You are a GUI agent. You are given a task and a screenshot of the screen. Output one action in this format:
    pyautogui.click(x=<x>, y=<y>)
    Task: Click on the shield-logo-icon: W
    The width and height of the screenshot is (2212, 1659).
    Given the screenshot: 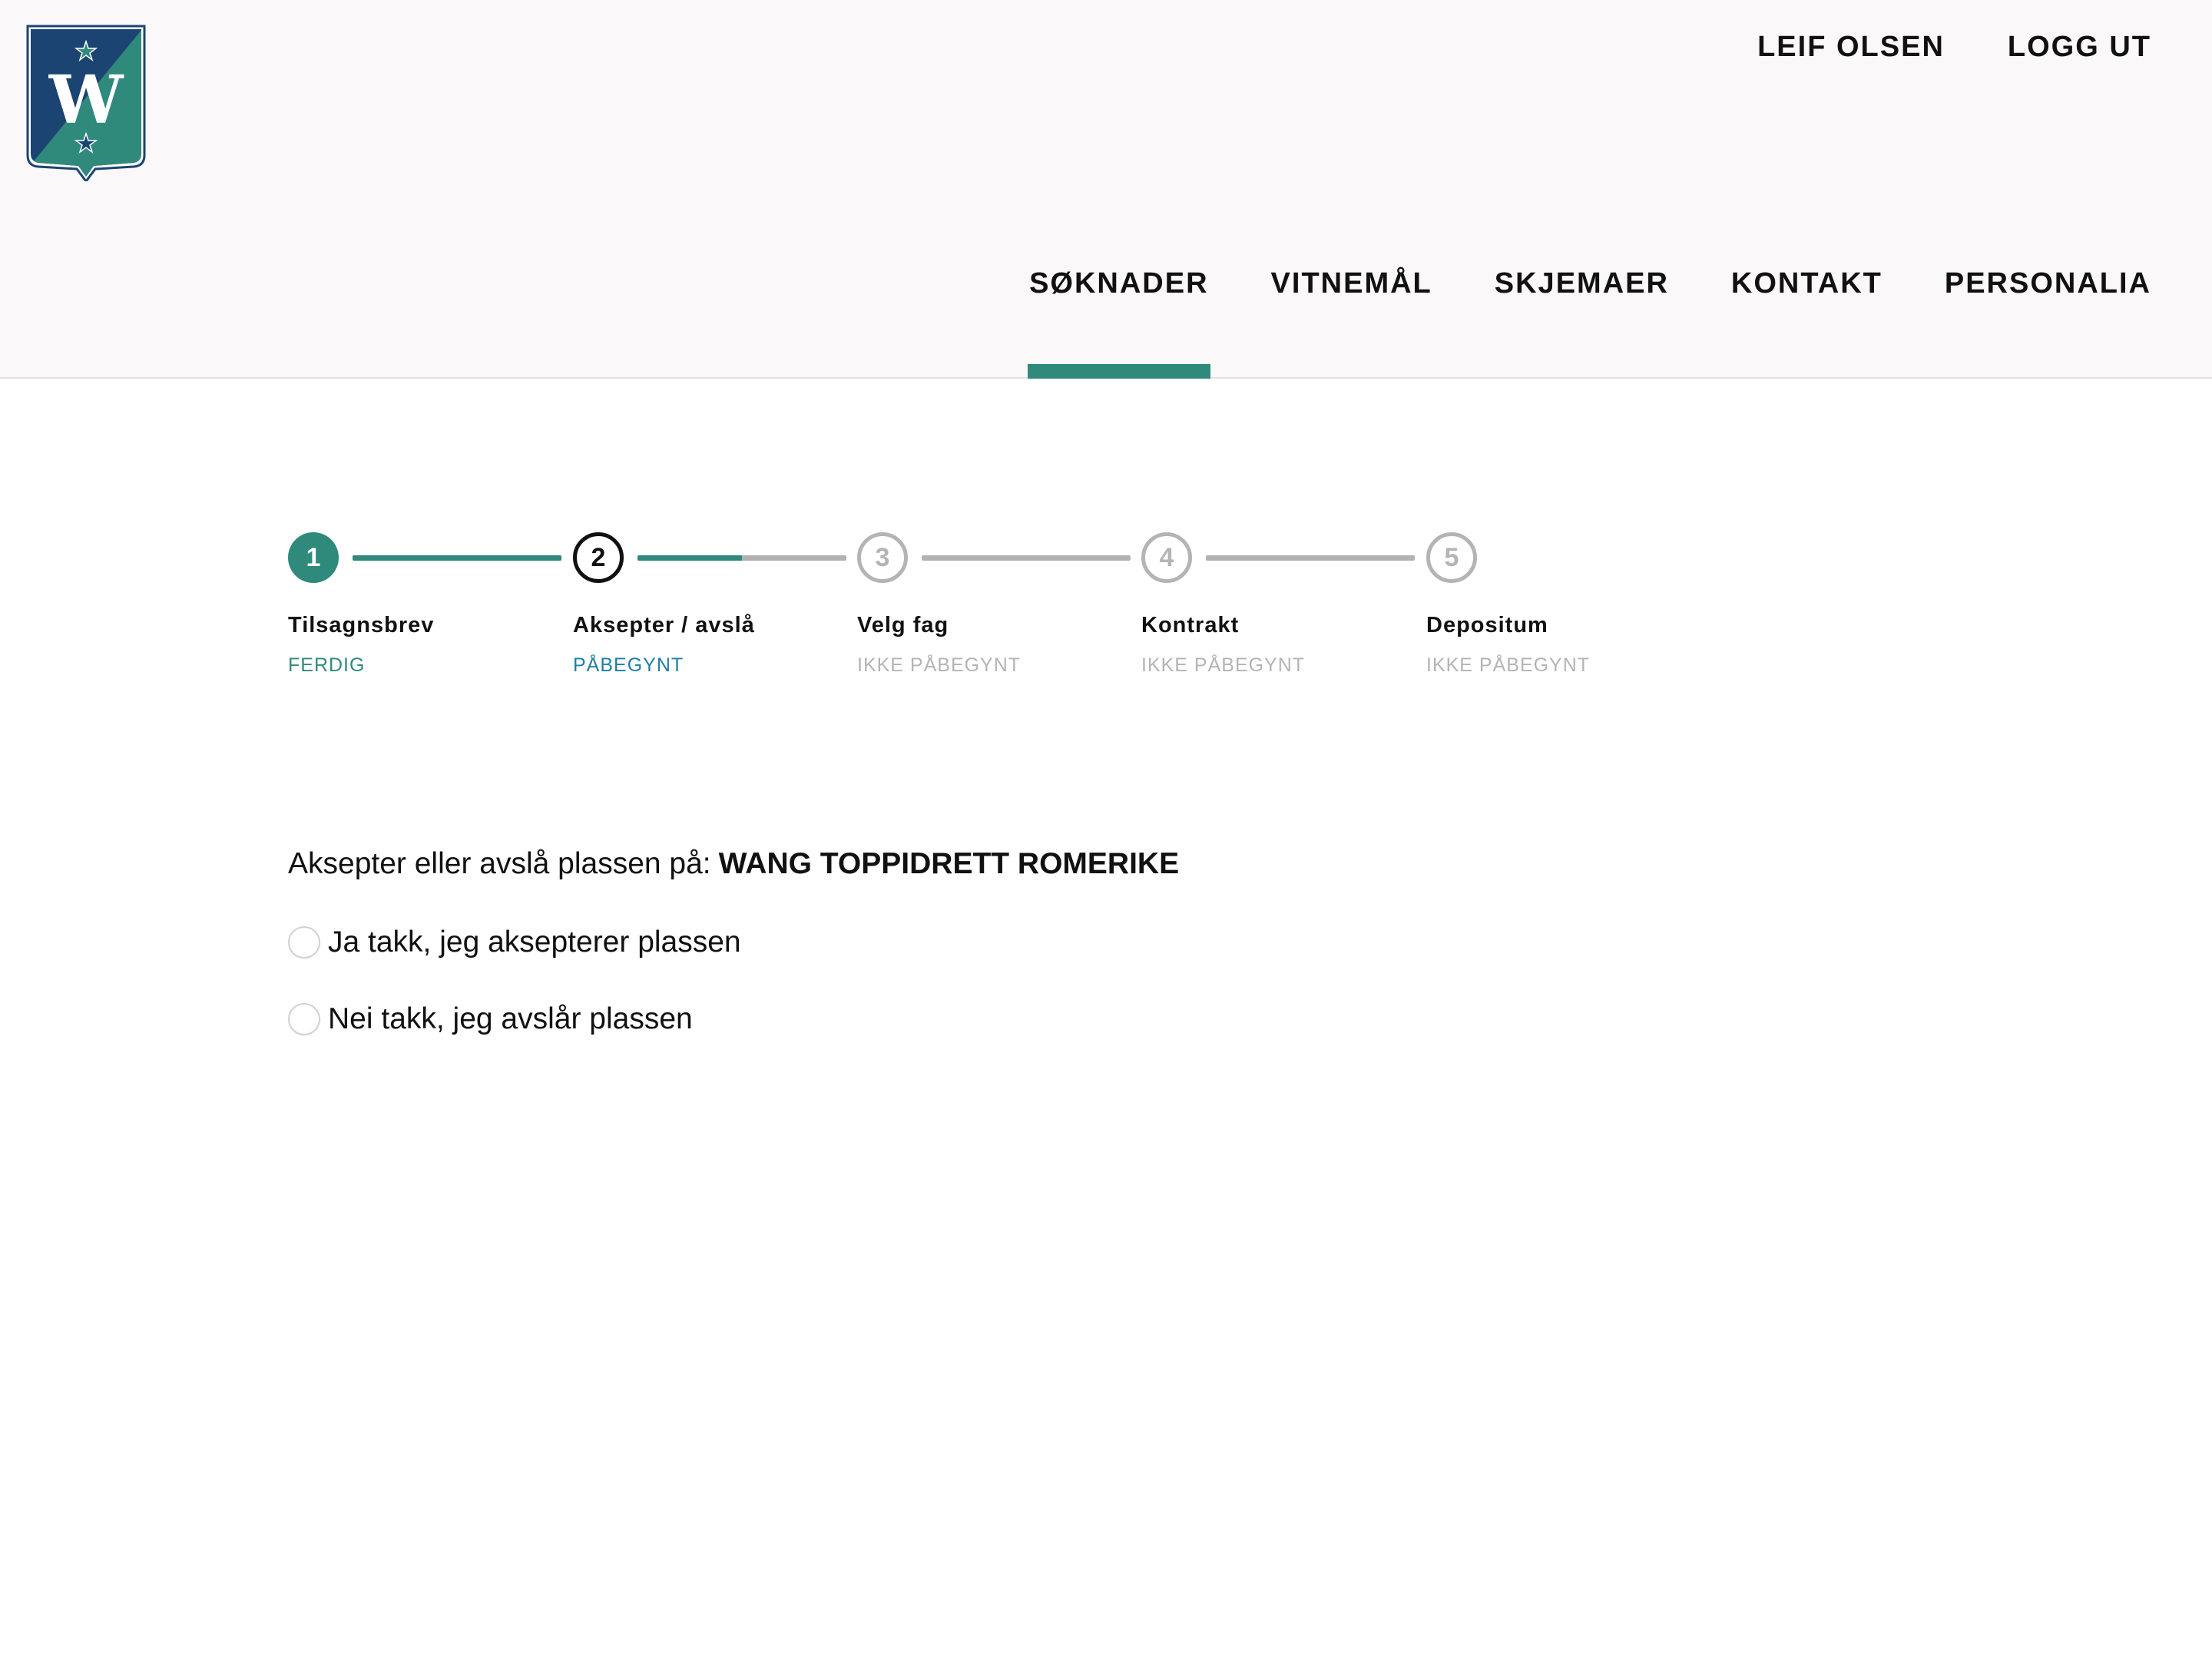 What is the action you would take?
    pyautogui.click(x=86, y=103)
    